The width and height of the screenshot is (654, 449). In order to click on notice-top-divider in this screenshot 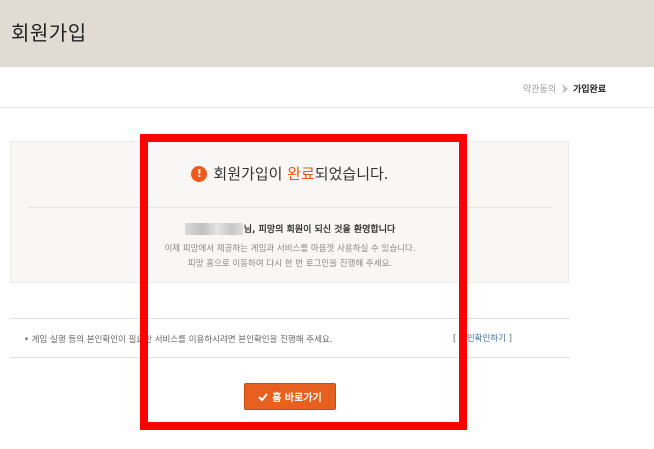, I will do `click(290, 318)`.